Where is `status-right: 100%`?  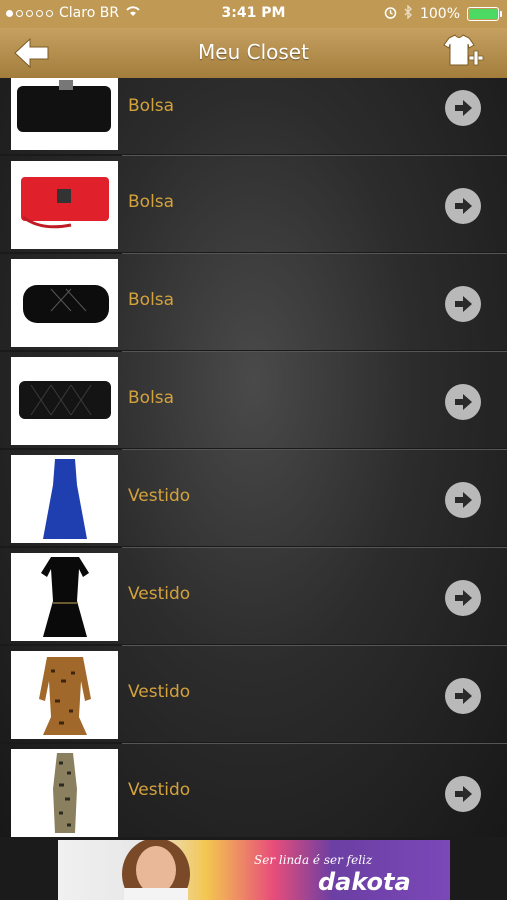 status-right: 100% is located at coordinates (443, 13).